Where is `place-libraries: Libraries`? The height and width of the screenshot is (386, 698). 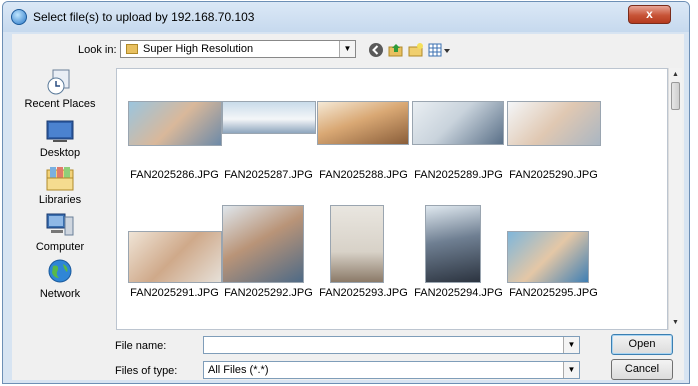
place-libraries: Libraries is located at coordinates (60, 185).